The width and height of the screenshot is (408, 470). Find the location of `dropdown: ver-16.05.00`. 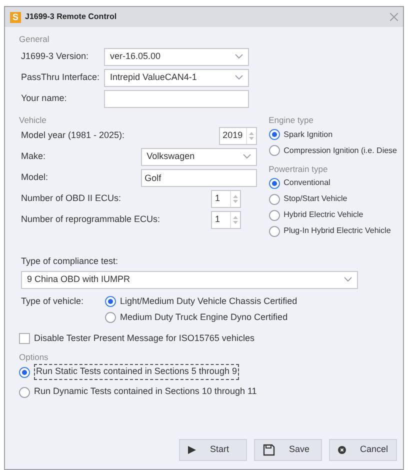

dropdown: ver-16.05.00 is located at coordinates (176, 57).